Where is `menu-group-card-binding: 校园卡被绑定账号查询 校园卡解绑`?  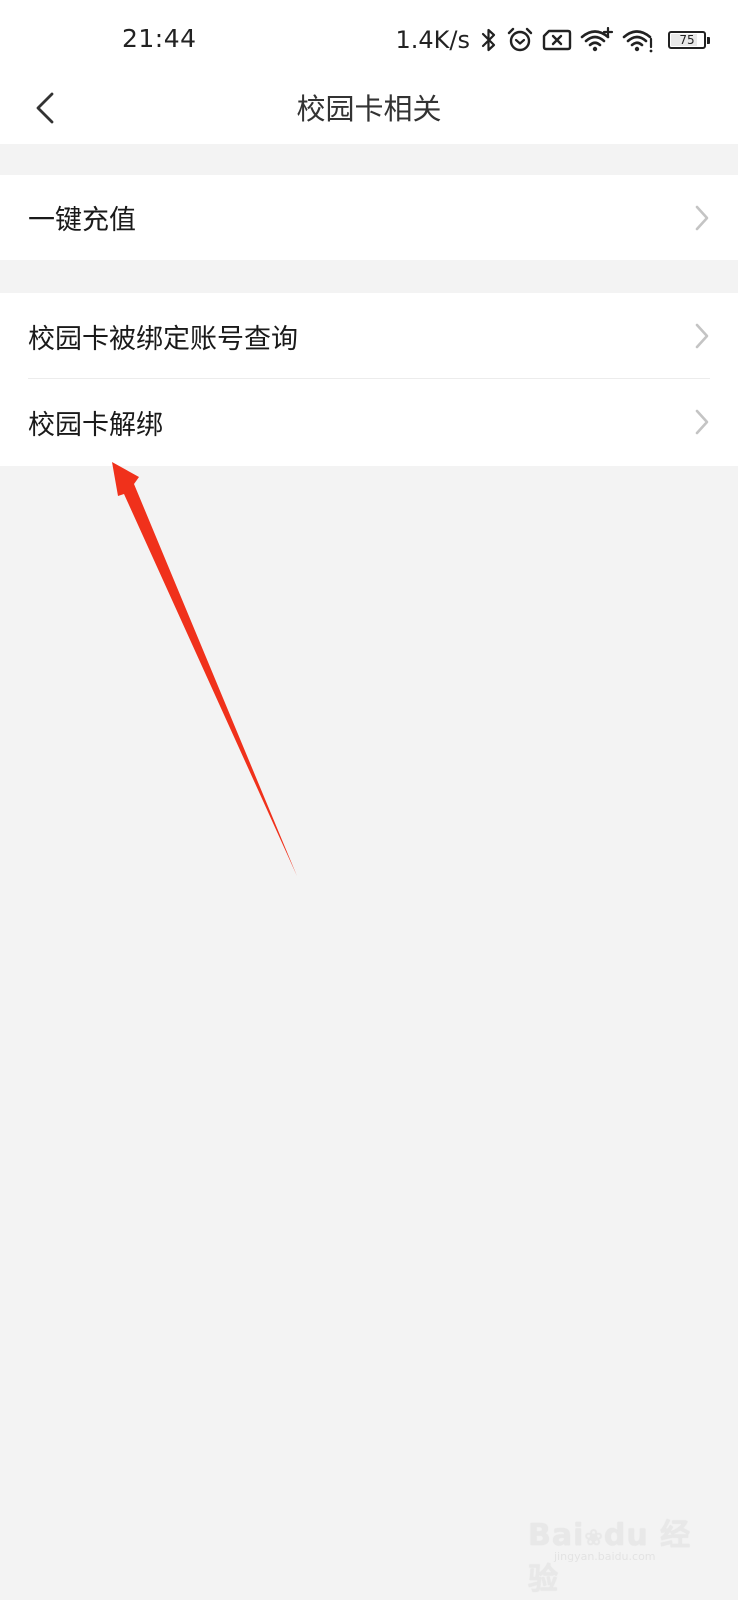 menu-group-card-binding: 校园卡被绑定账号查询 校园卡解绑 is located at coordinates (369, 379).